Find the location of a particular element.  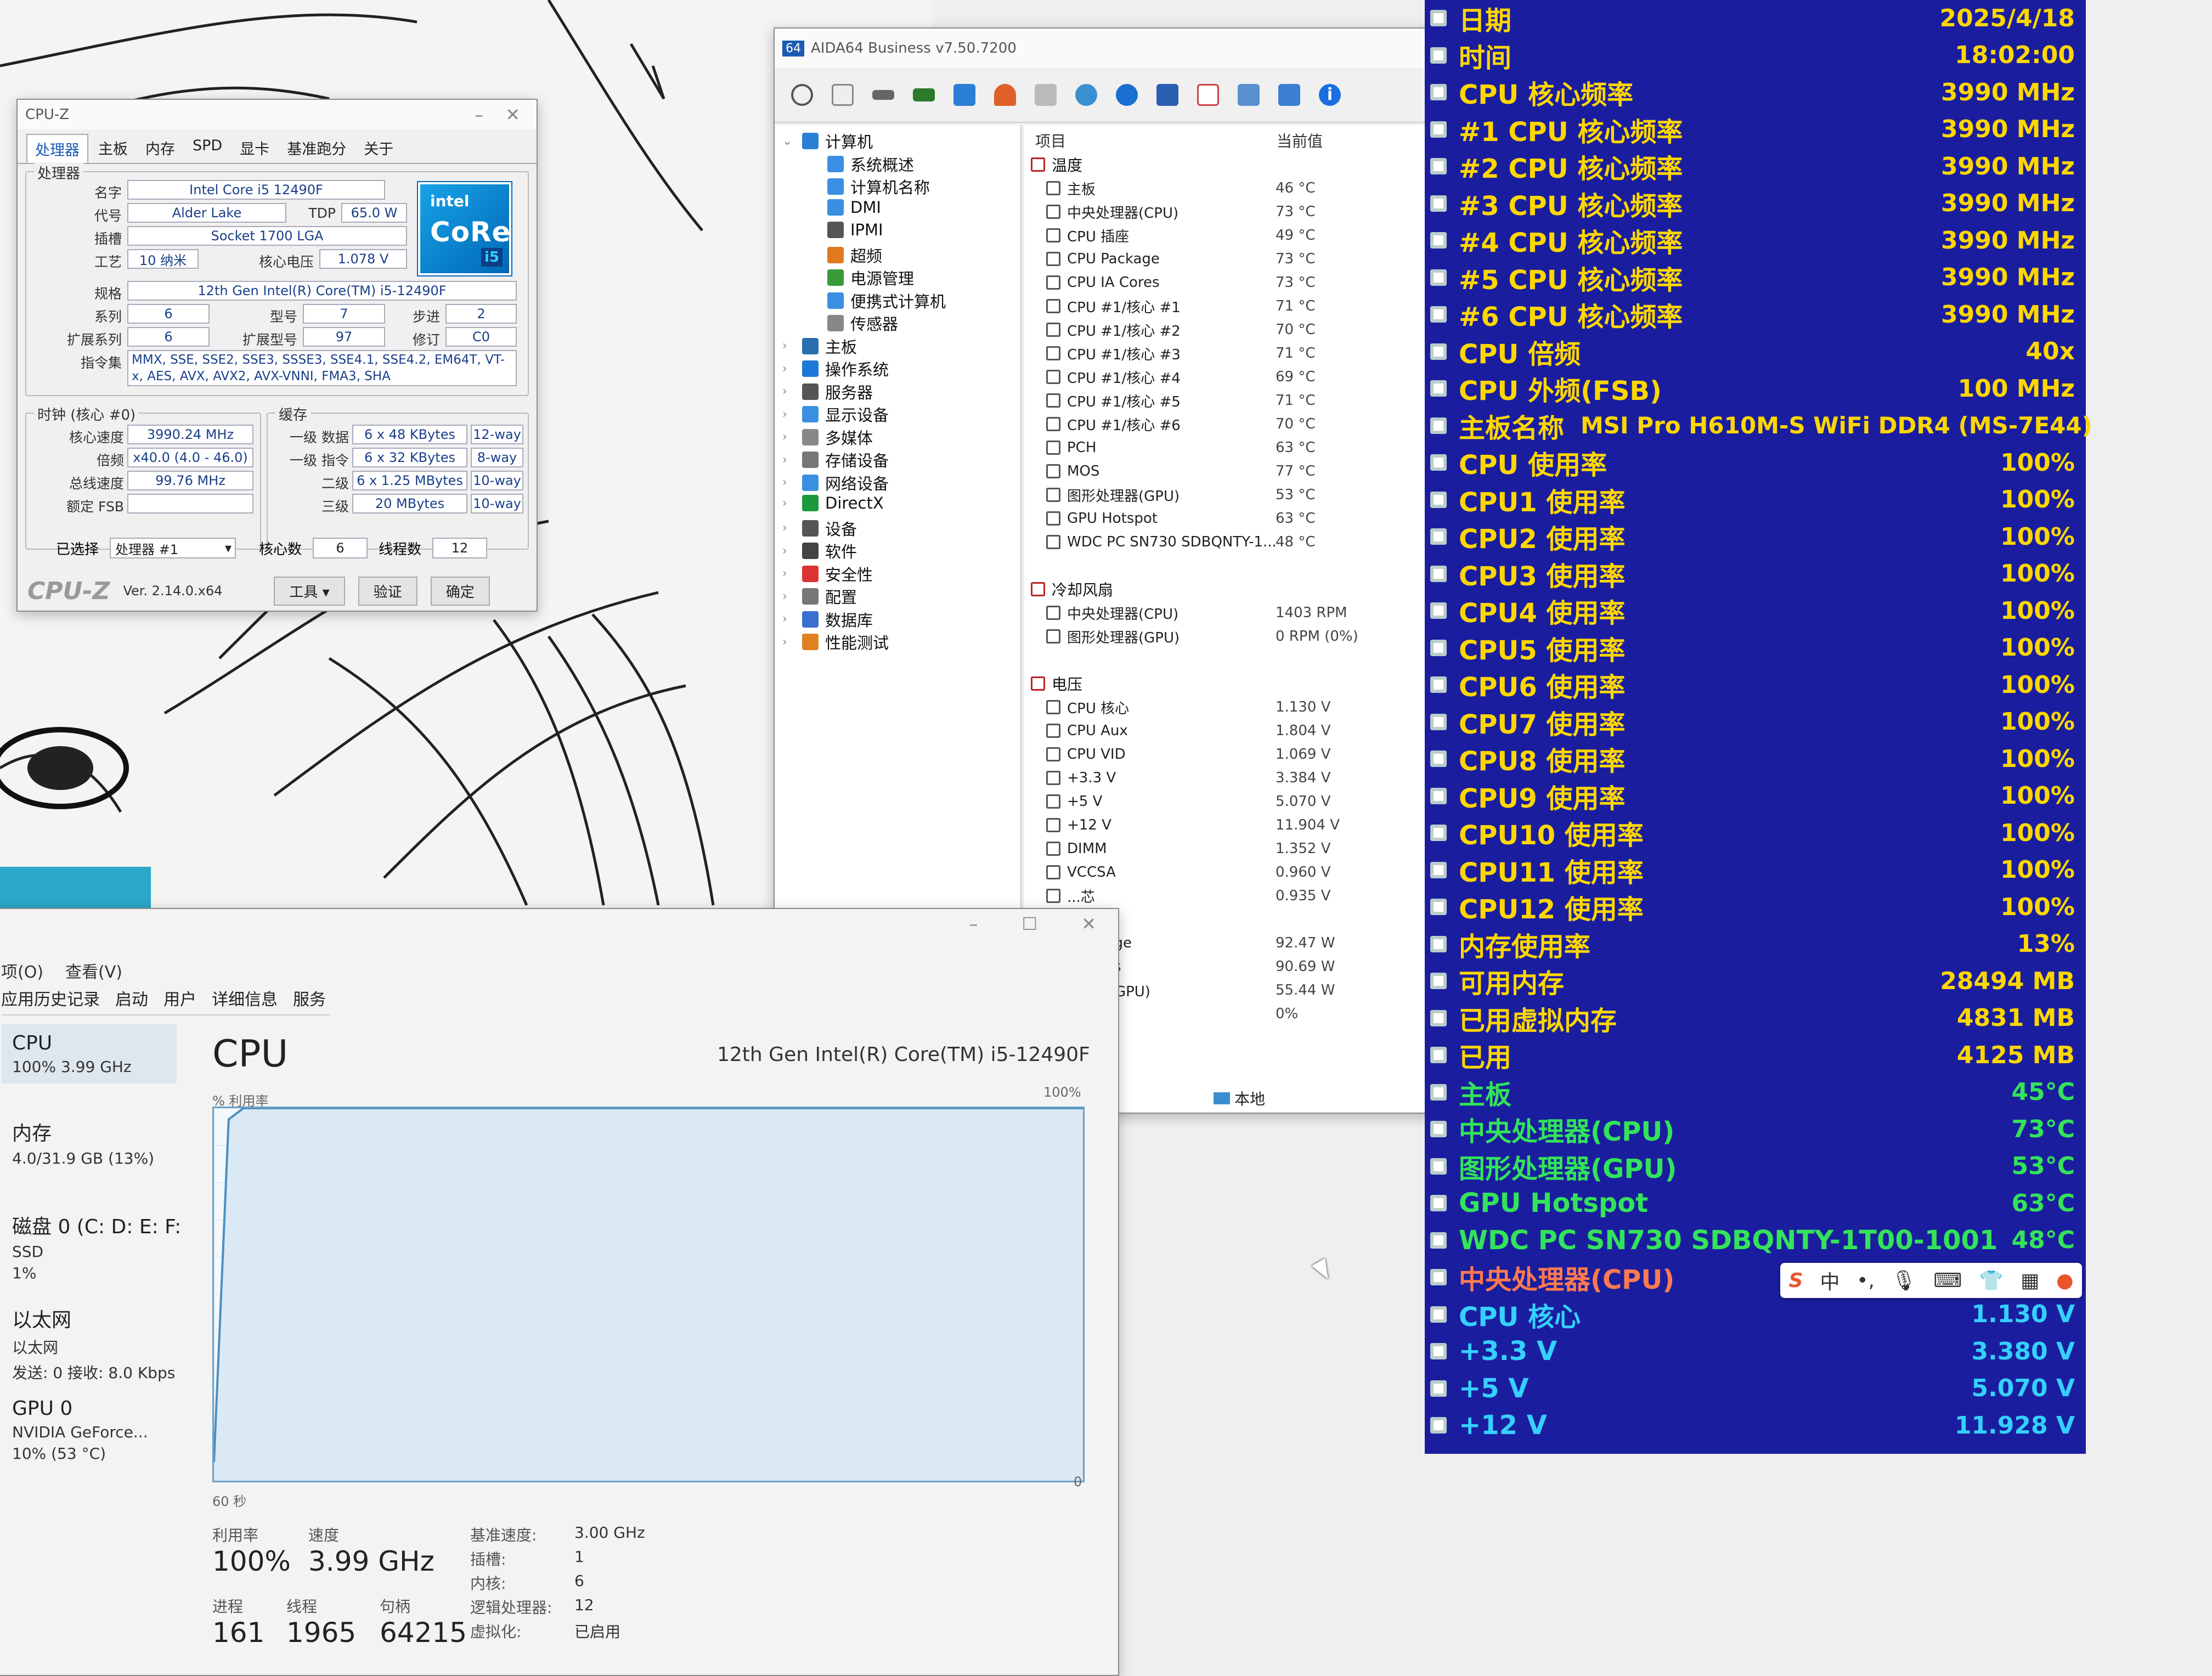

sensor-row: CPU Package 73 °C is located at coordinates (1241, 259).